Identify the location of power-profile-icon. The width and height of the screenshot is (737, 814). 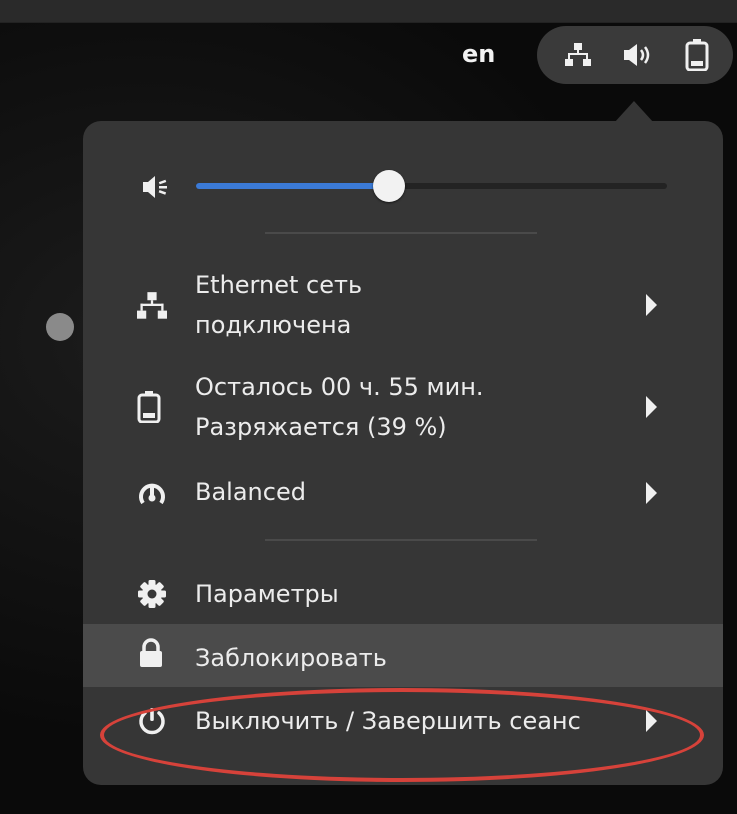
(152, 496).